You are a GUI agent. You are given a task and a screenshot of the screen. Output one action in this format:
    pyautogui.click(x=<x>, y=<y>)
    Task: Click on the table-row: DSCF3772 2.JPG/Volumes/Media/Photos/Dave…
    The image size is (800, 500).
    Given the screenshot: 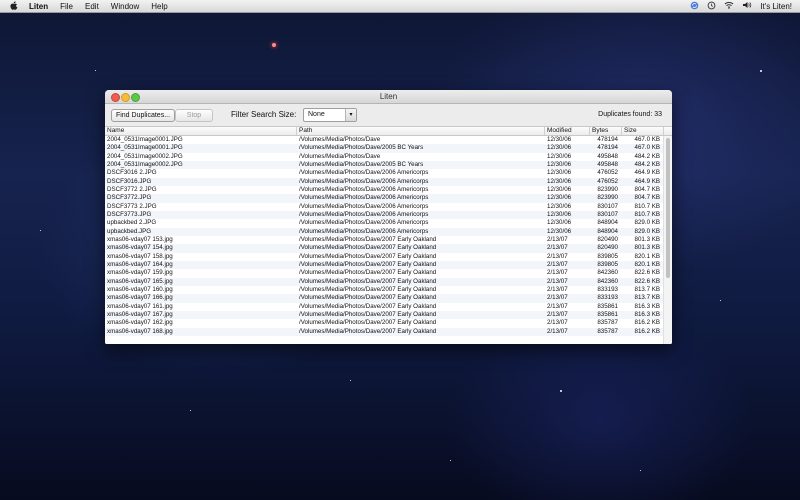 What is the action you would take?
    pyautogui.click(x=384, y=190)
    